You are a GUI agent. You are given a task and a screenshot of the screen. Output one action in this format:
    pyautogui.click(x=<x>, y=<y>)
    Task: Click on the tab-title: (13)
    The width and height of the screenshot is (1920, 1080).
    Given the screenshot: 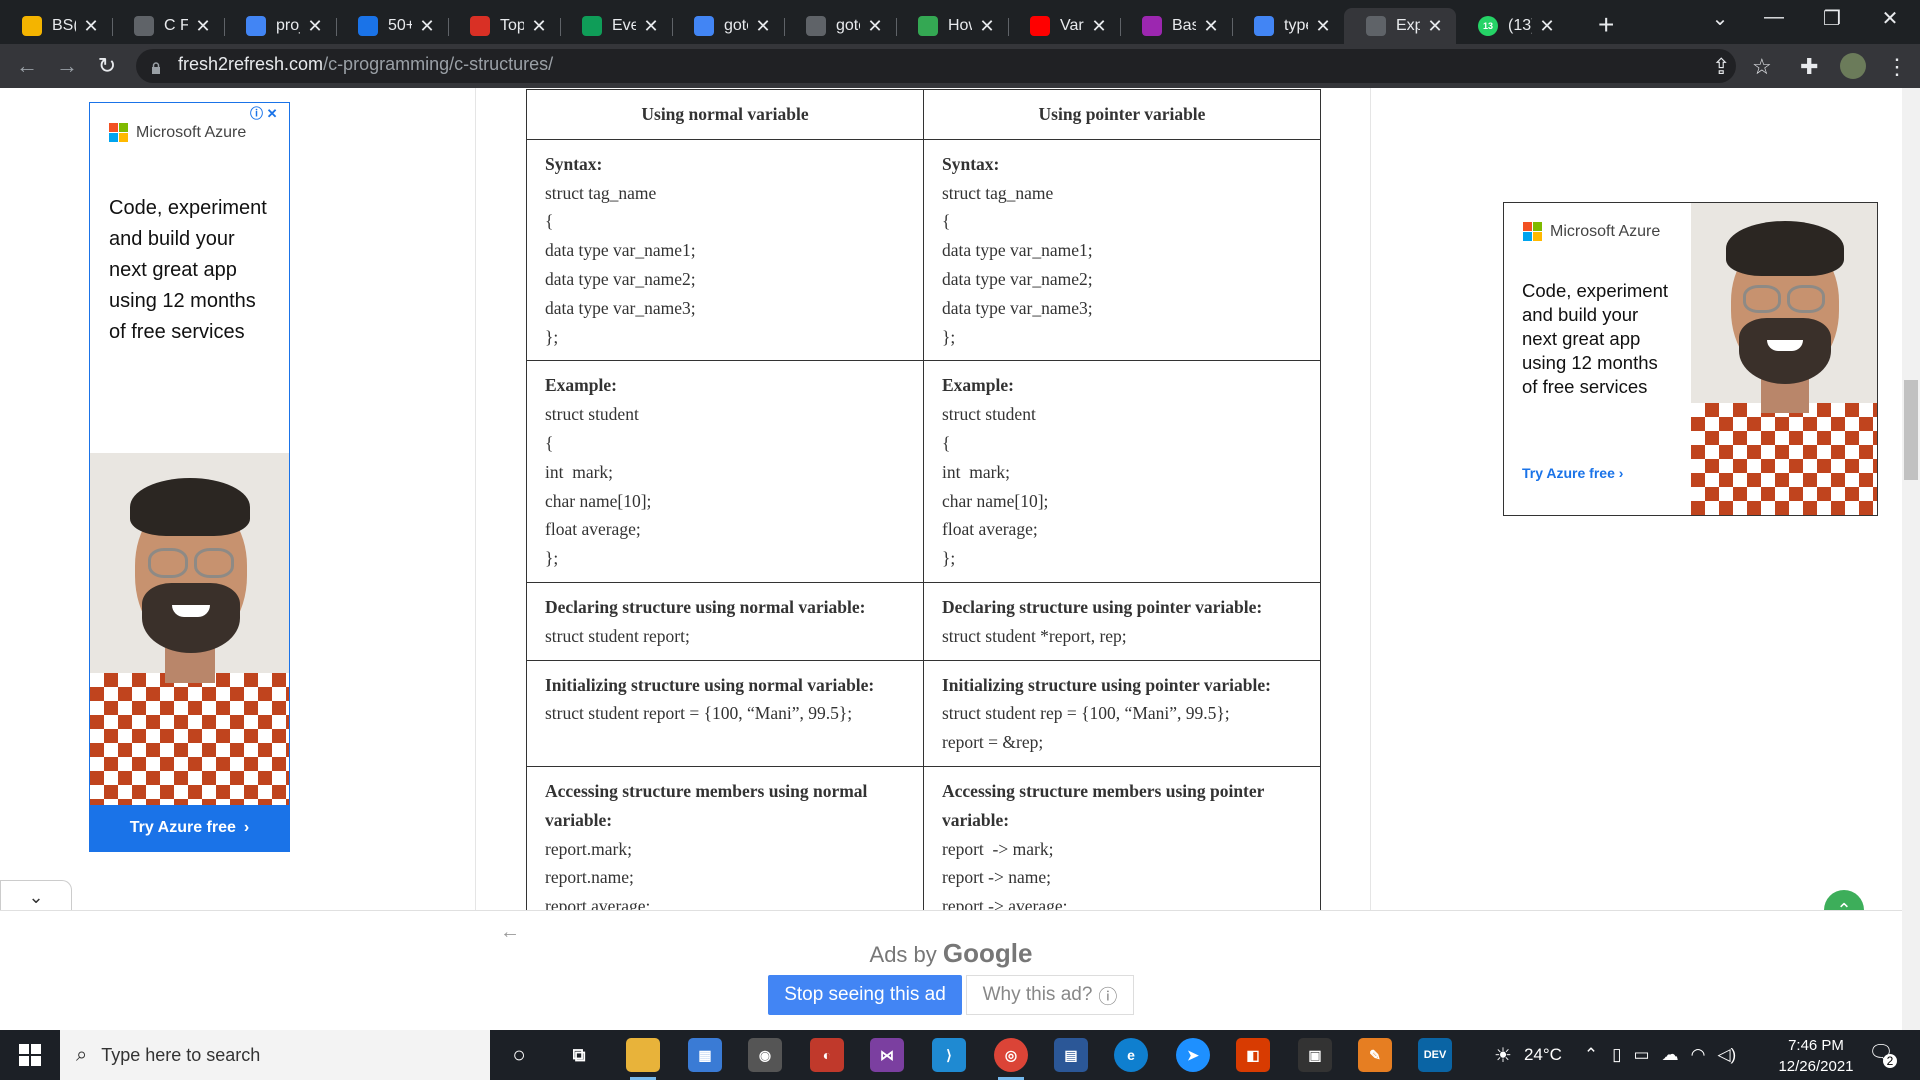 What is the action you would take?
    pyautogui.click(x=1520, y=25)
    